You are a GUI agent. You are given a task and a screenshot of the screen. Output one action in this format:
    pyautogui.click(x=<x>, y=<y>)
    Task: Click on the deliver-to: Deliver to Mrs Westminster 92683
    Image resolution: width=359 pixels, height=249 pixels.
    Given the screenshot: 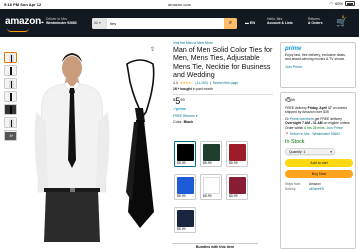 What is the action you would take?
    pyautogui.click(x=61, y=21)
    